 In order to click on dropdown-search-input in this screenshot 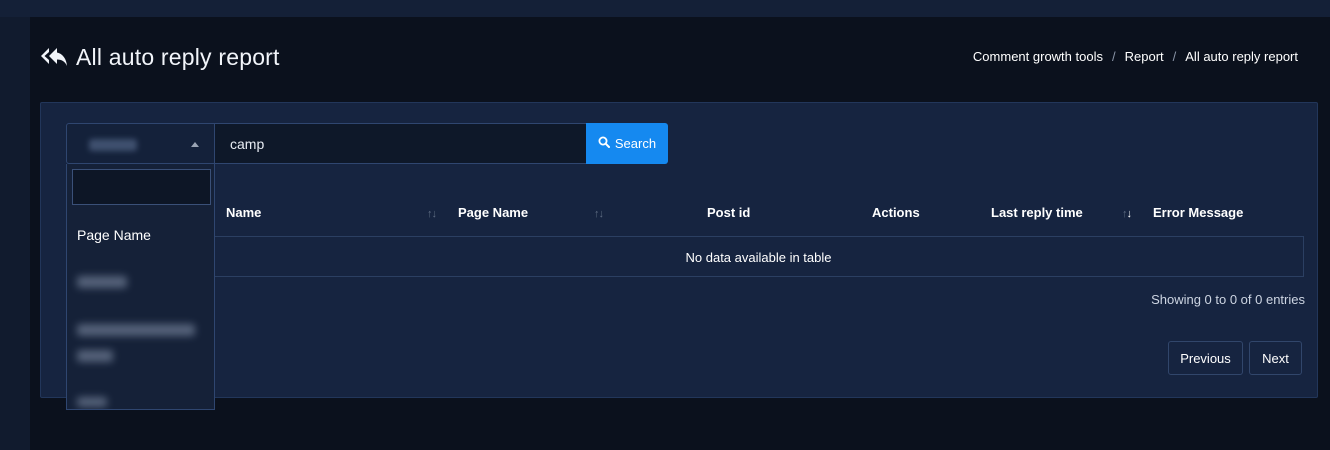, I will do `click(141, 187)`.